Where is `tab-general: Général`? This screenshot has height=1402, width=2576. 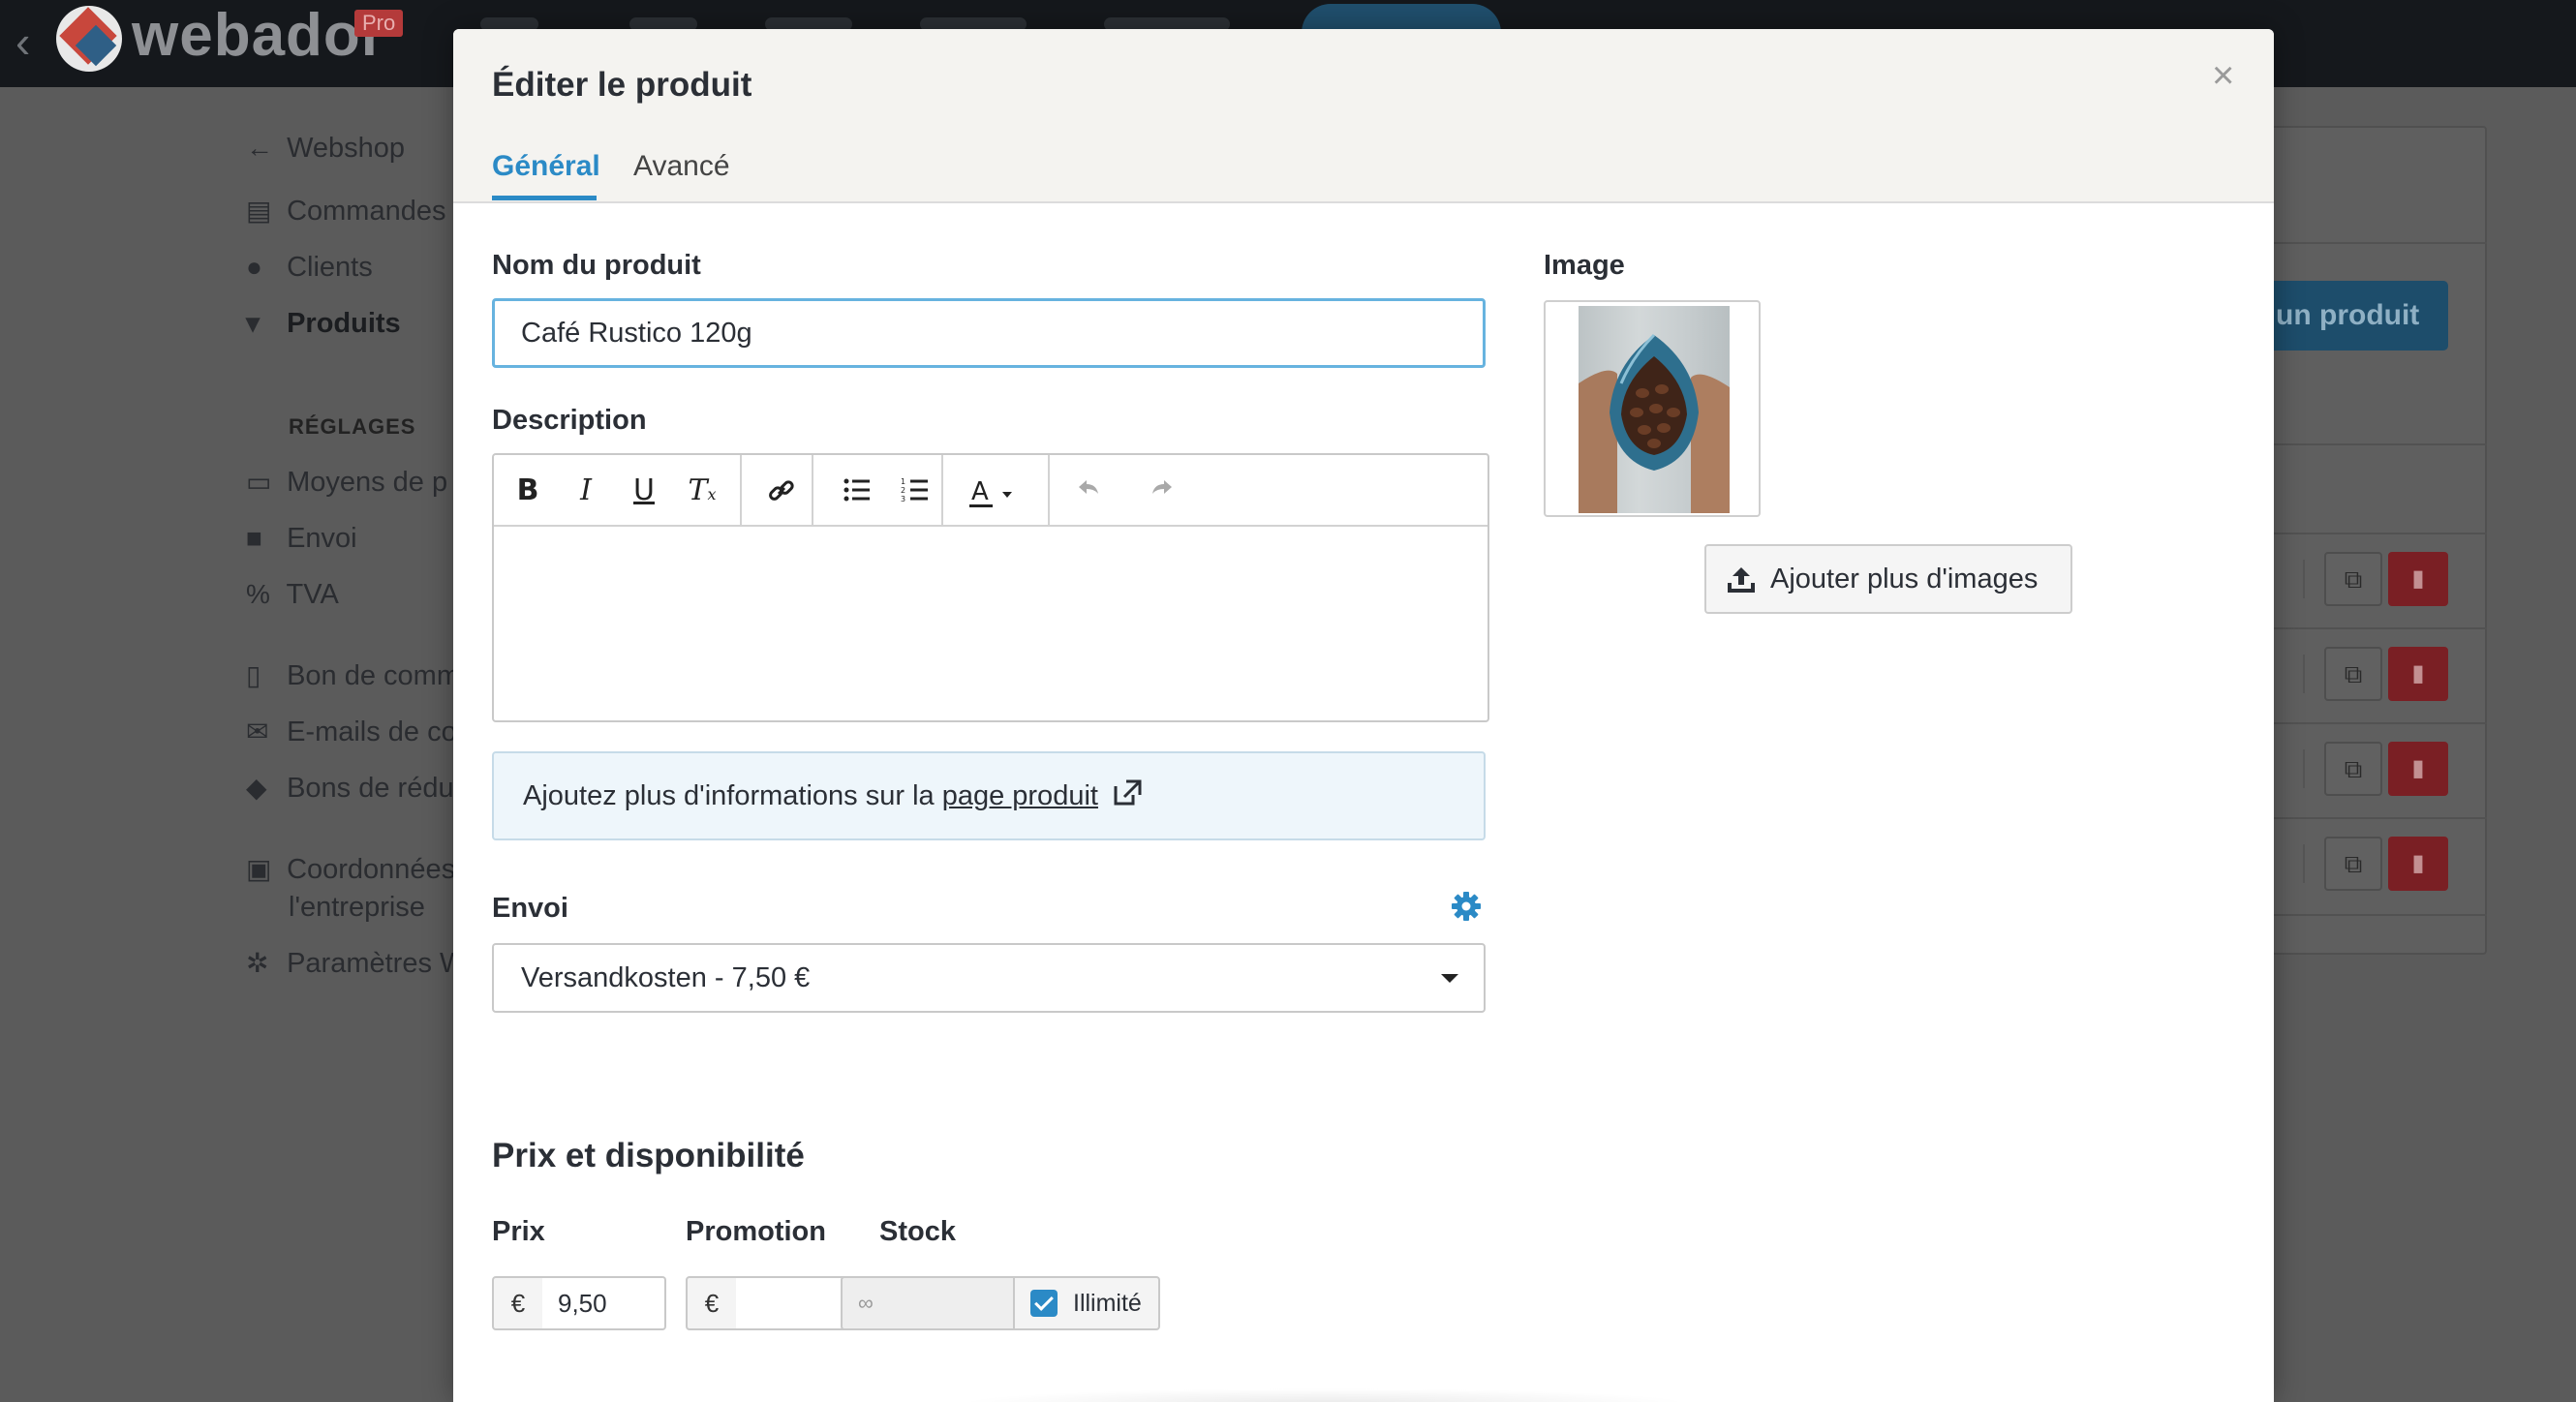 tab-general: Général is located at coordinates (546, 167).